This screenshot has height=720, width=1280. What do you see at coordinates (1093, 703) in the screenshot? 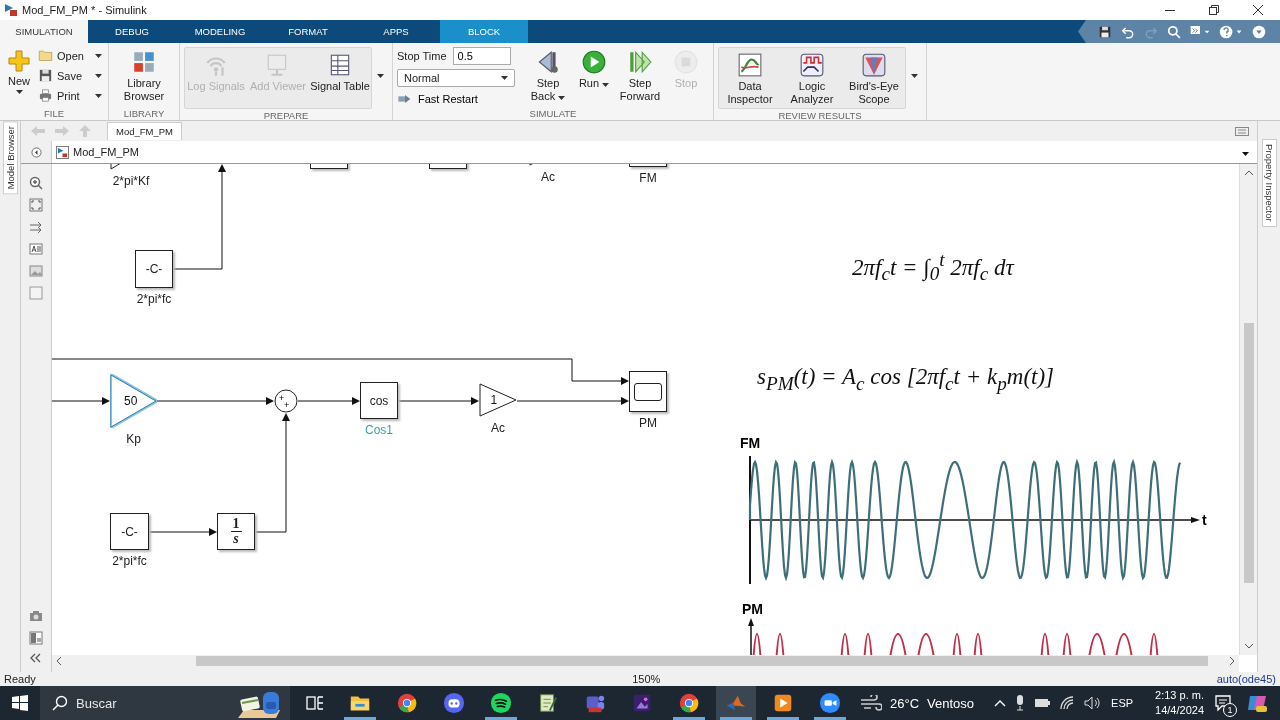
I see `speaker-icon` at bounding box center [1093, 703].